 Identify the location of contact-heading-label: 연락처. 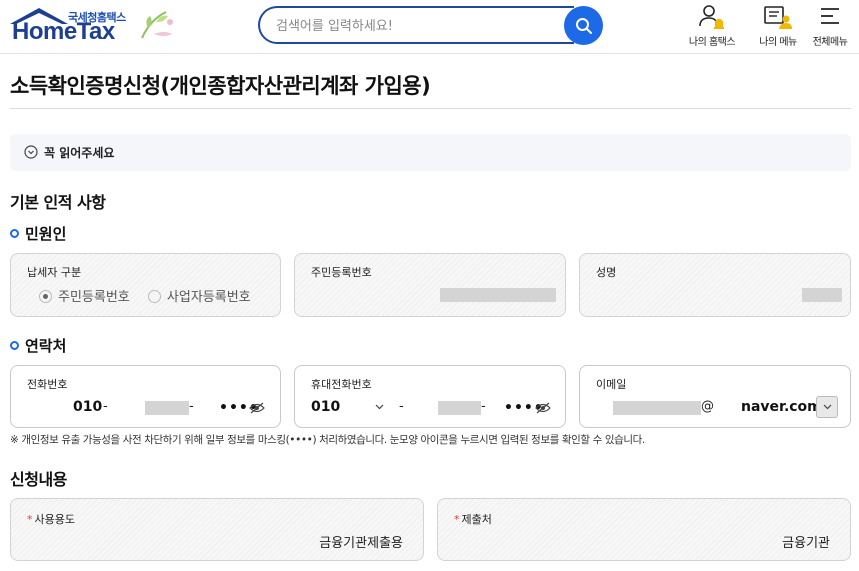
(46, 346).